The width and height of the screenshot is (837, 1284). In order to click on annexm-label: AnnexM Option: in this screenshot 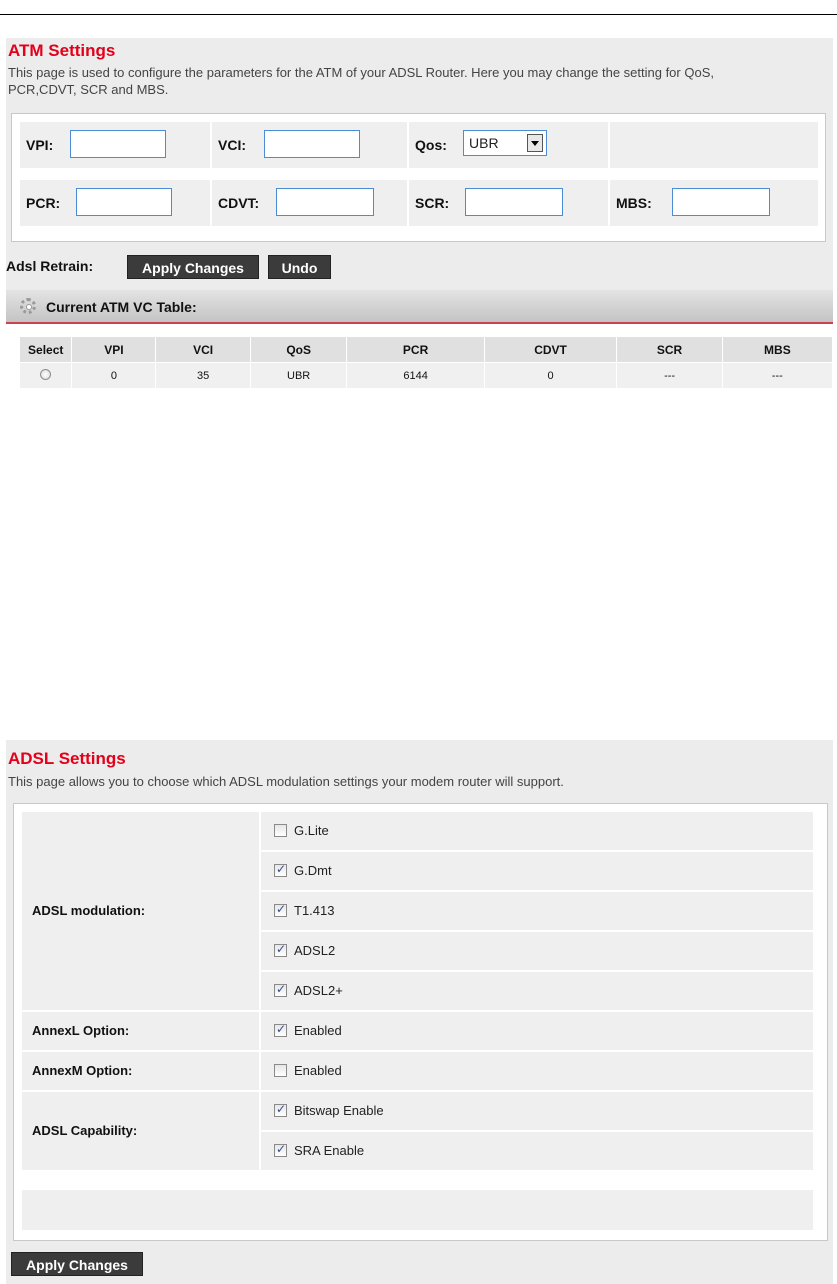, I will do `click(82, 1070)`.